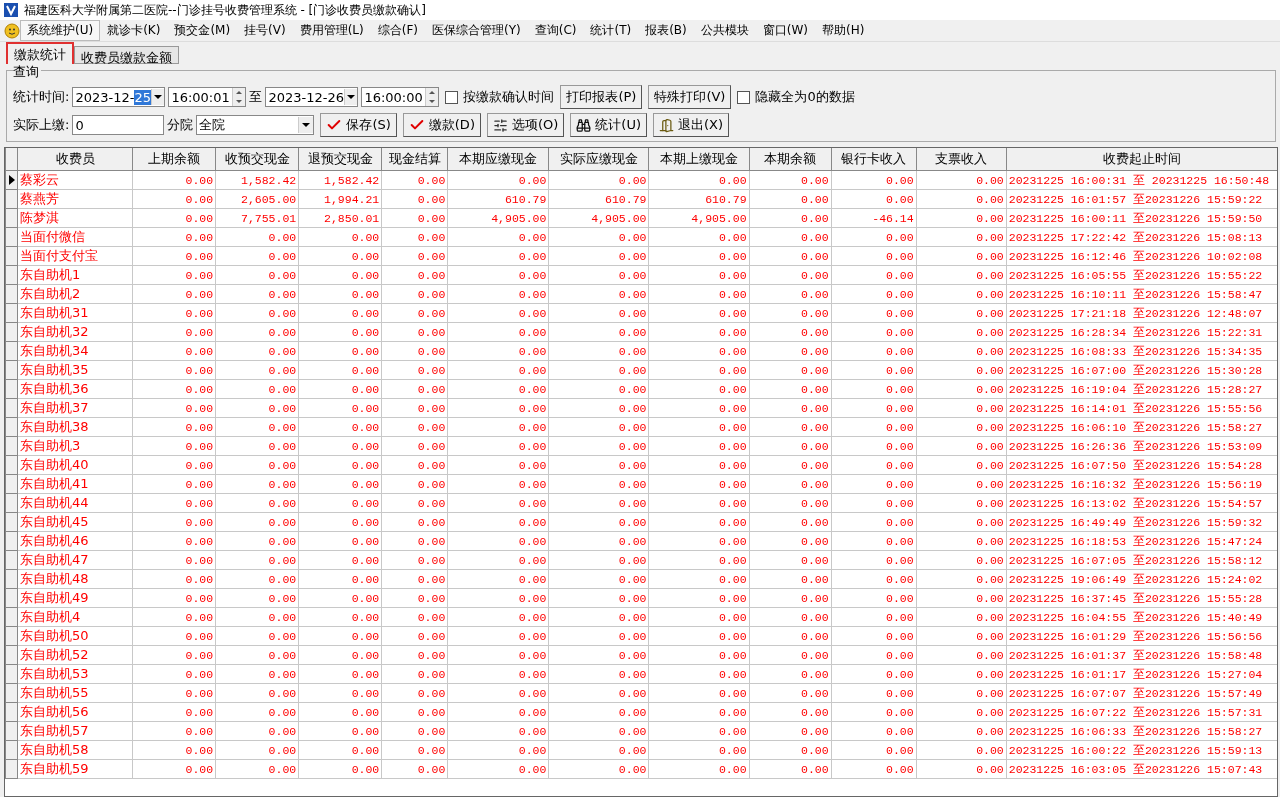  Describe the element at coordinates (60, 30) in the screenshot. I see `menu-item: 系统维护(U)` at that location.